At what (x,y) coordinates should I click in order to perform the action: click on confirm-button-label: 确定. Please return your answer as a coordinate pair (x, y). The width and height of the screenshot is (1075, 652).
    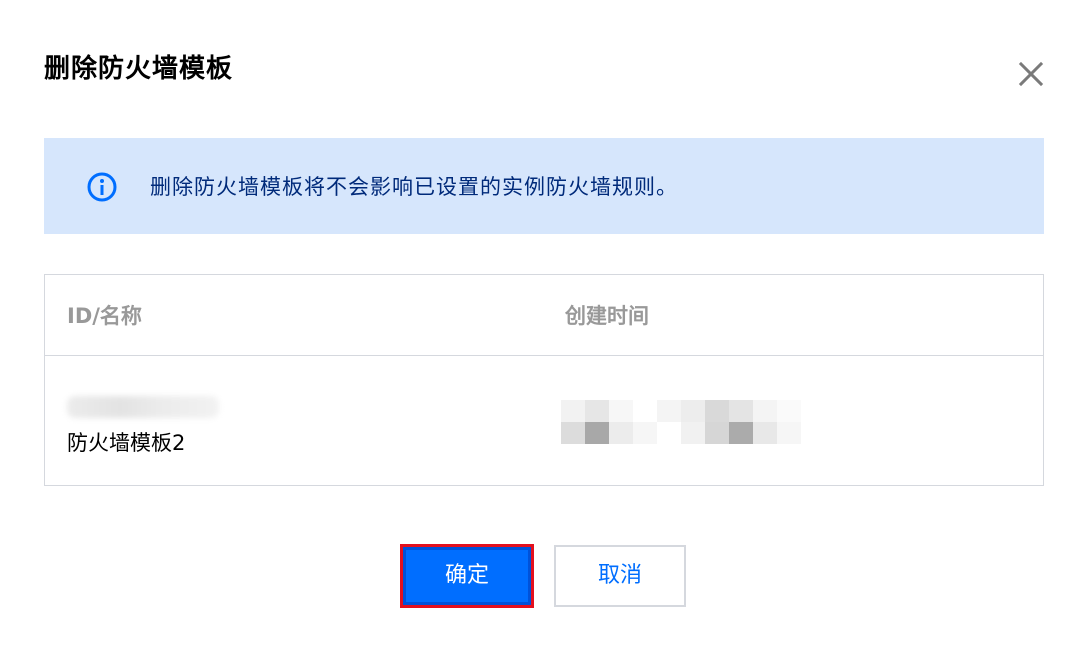
    Looking at the image, I should click on (466, 575).